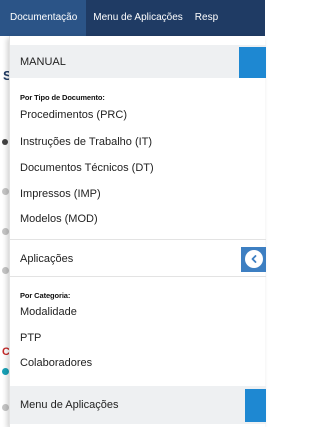 Image resolution: width=320 pixels, height=427 pixels. I want to click on menu-aplicacoes-action-button, so click(255, 405).